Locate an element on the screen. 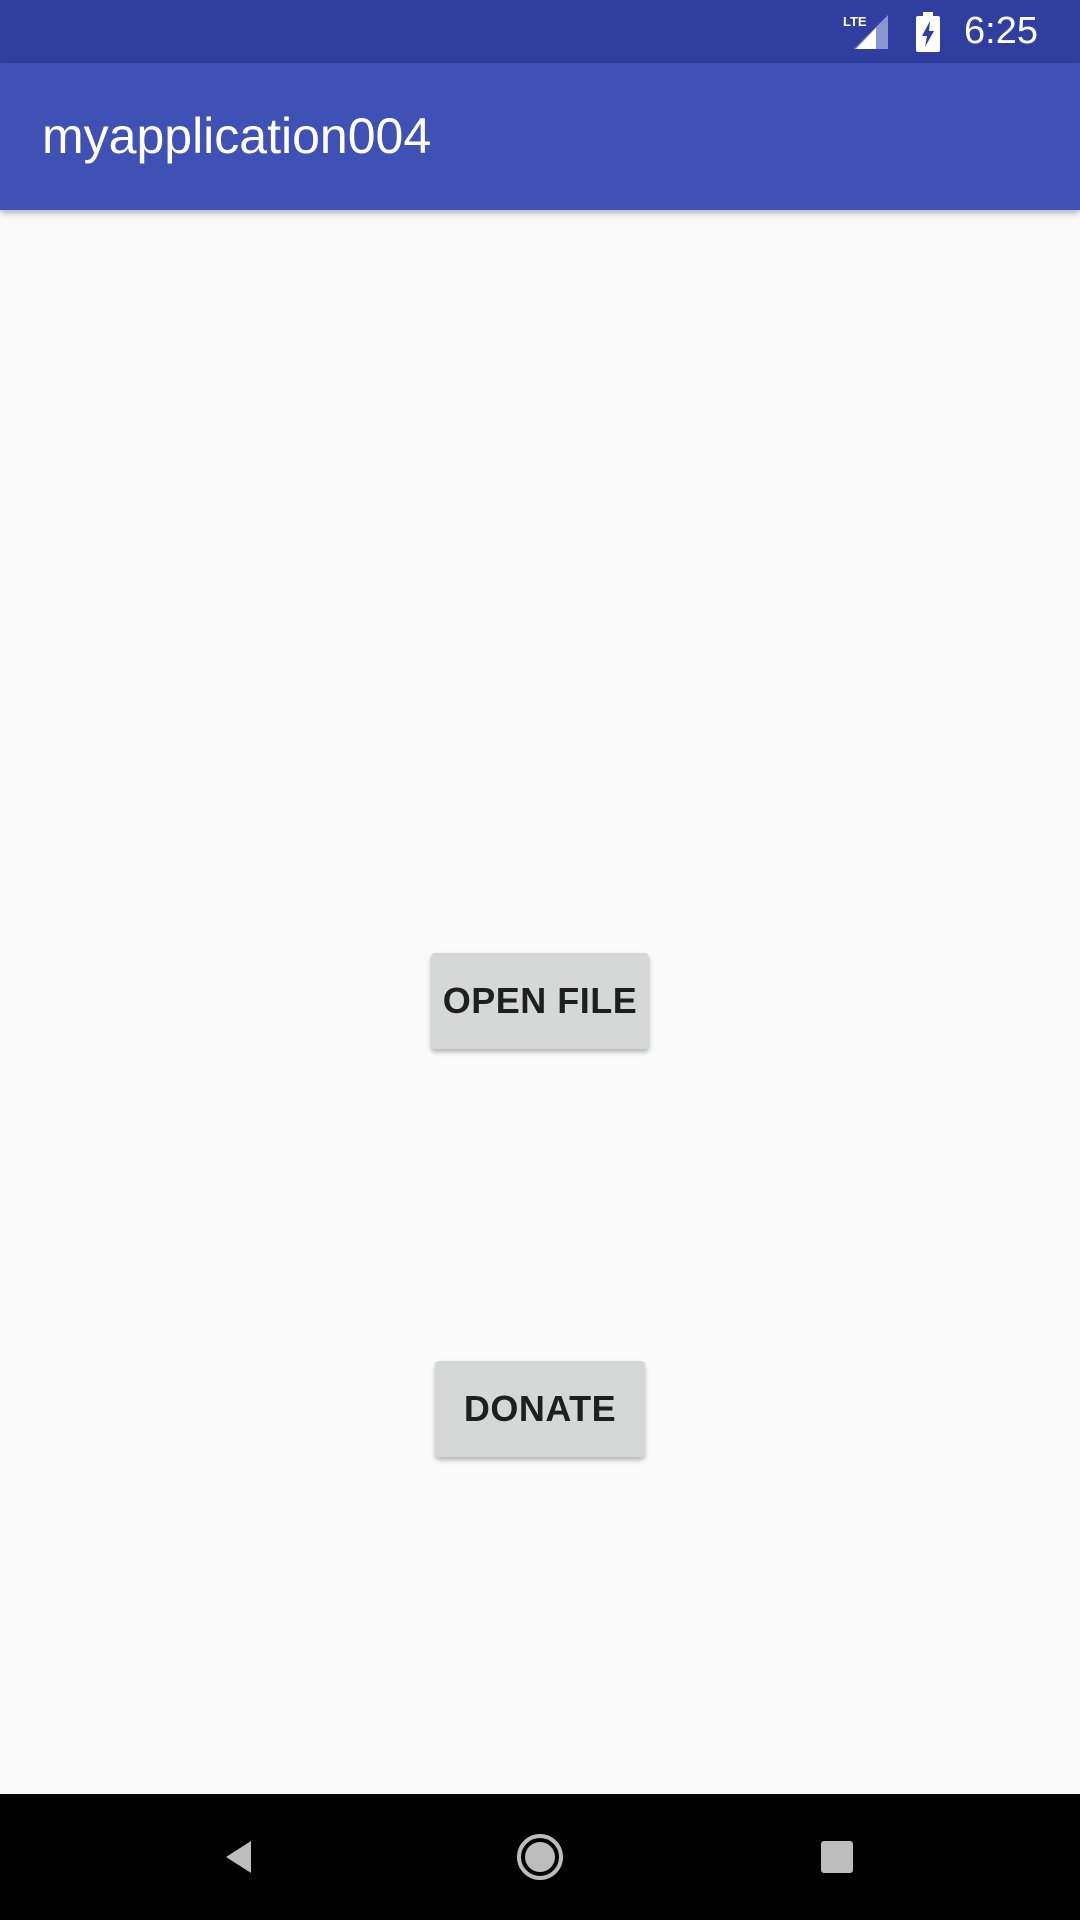 Image resolution: width=1080 pixels, height=1920 pixels. navigation-bar is located at coordinates (540, 1857).